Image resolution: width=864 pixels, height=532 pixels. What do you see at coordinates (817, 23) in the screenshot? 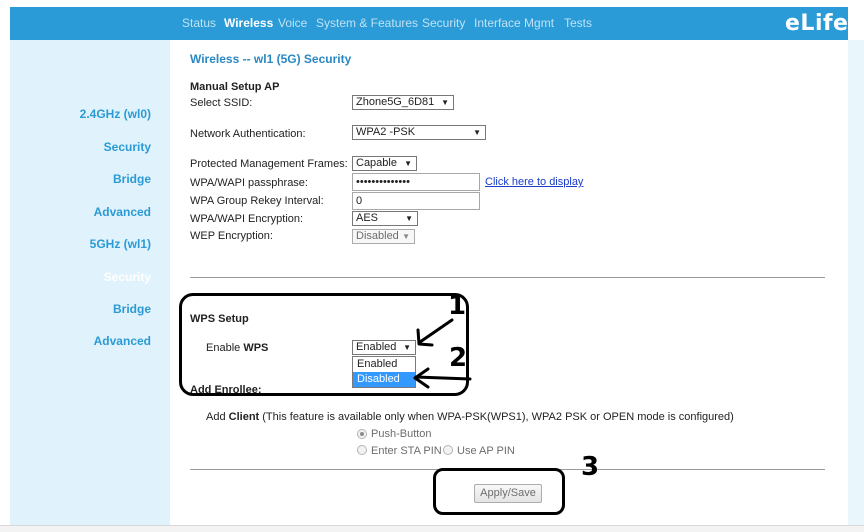
I see `elife-logo: eLife` at bounding box center [817, 23].